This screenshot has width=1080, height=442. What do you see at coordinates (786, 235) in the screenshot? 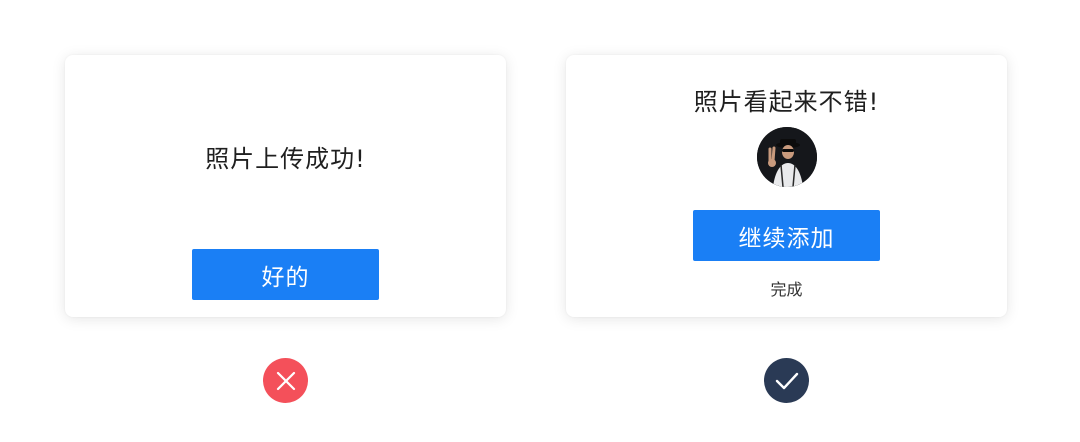
I see `continue-adding-button: 继续添加` at bounding box center [786, 235].